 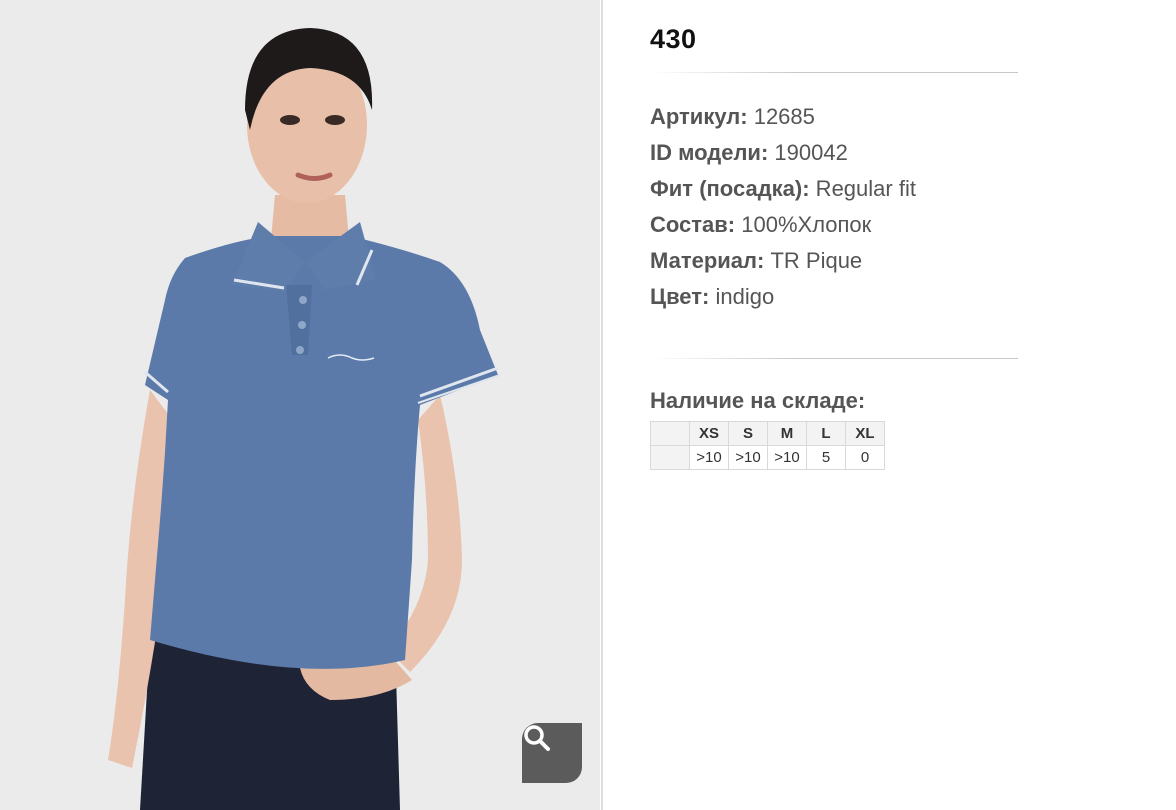 I want to click on spec-material: Материал: TR Pique, so click(x=783, y=262).